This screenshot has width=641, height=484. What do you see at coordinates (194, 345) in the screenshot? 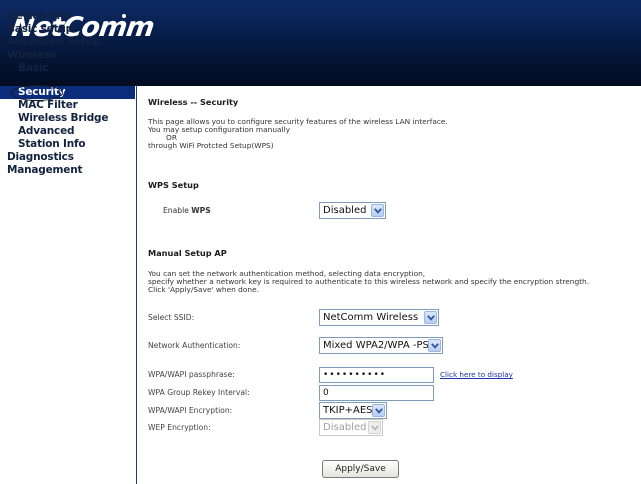
I see `network-auth-label: Network Authentication:` at bounding box center [194, 345].